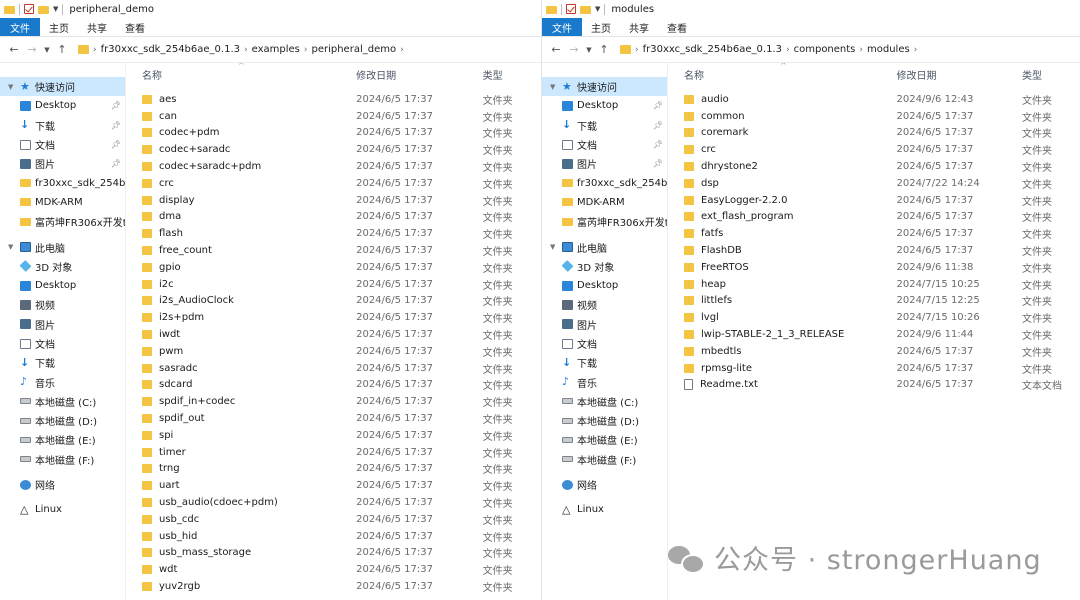  What do you see at coordinates (874, 166) in the screenshot?
I see `file-row: dhrystone2 2024/6/5 17:37 文件夹` at bounding box center [874, 166].